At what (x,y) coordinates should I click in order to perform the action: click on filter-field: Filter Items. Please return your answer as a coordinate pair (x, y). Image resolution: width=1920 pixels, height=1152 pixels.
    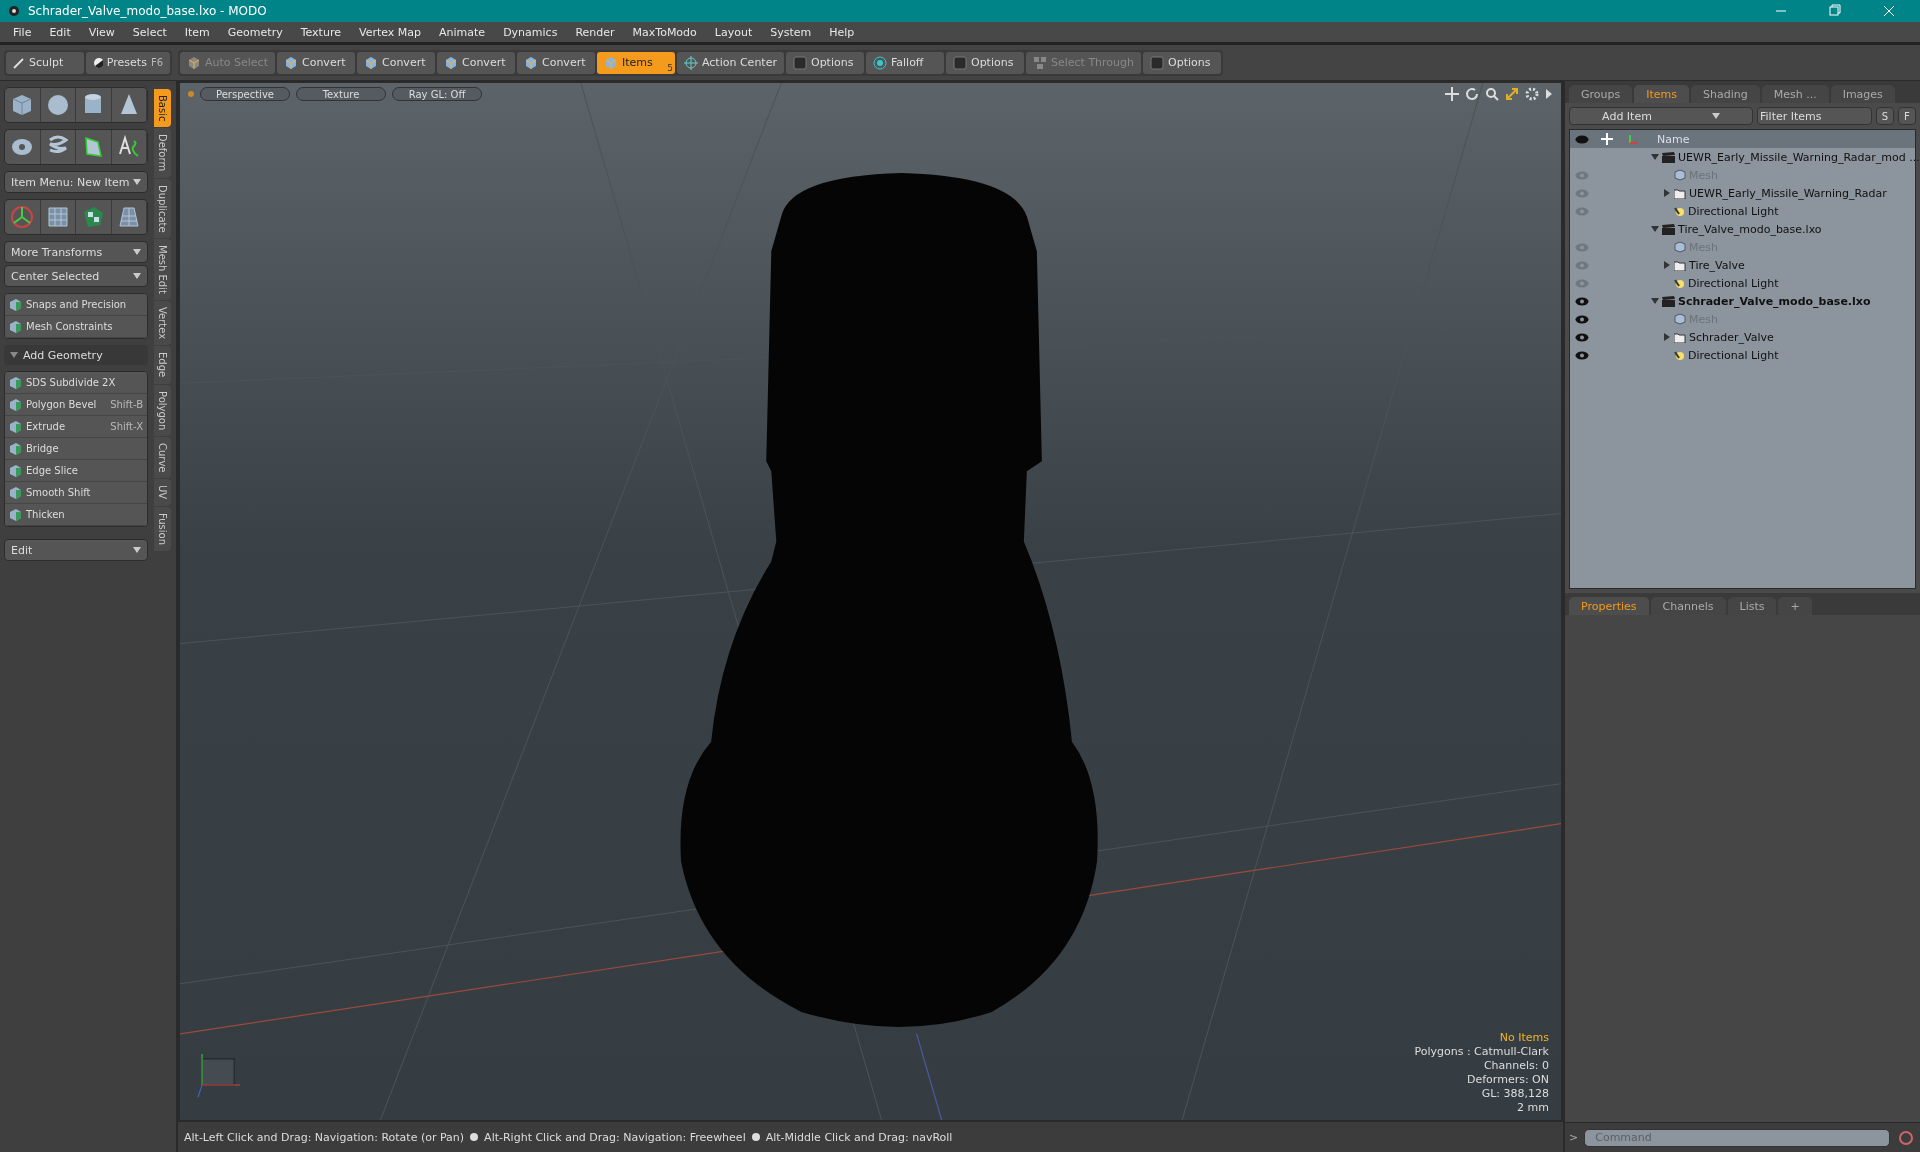
    Looking at the image, I should click on (1814, 116).